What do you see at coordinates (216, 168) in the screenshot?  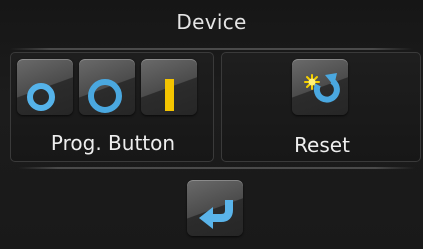 I see `bottom-divider` at bounding box center [216, 168].